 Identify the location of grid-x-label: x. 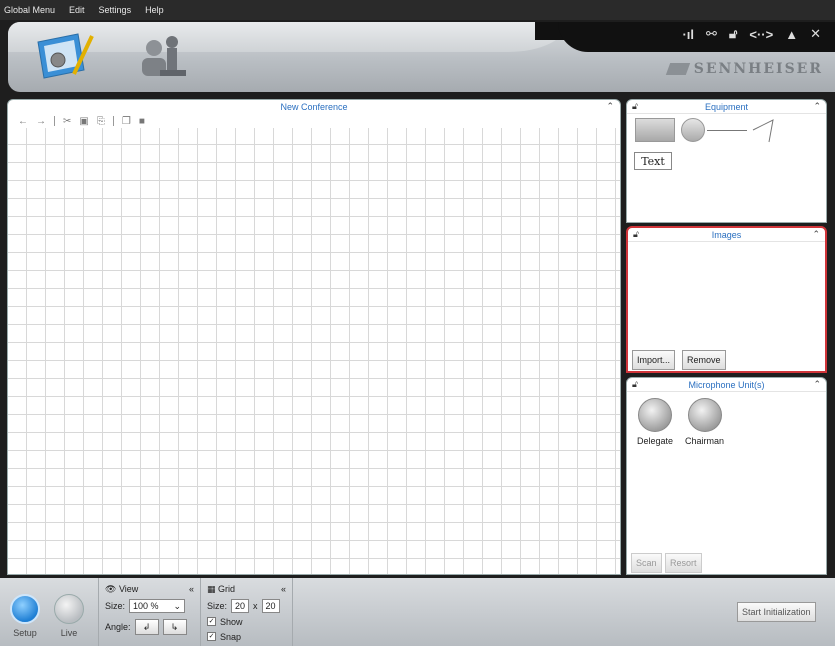
(255, 605).